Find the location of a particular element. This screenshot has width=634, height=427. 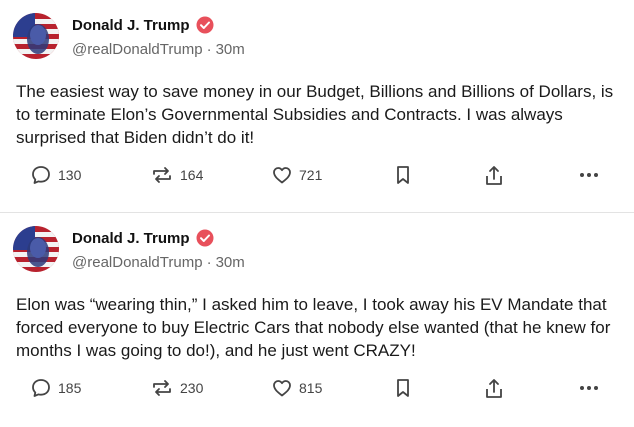

like-count: 721 is located at coordinates (311, 175).